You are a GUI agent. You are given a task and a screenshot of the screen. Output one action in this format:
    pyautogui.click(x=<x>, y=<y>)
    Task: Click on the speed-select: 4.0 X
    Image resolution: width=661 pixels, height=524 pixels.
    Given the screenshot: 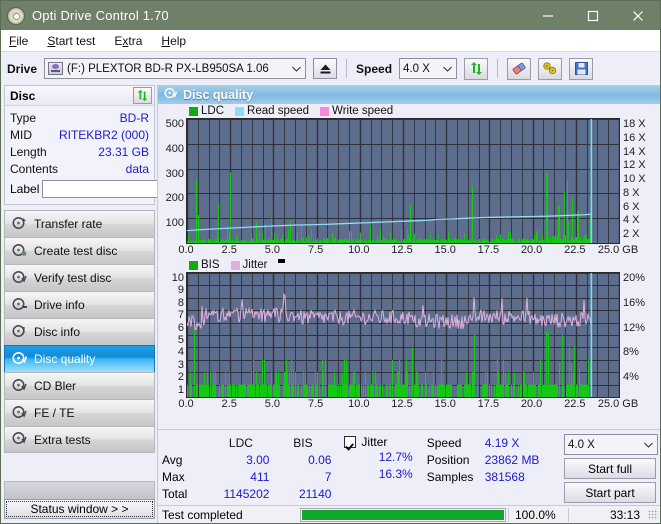 What is the action you would take?
    pyautogui.click(x=428, y=68)
    